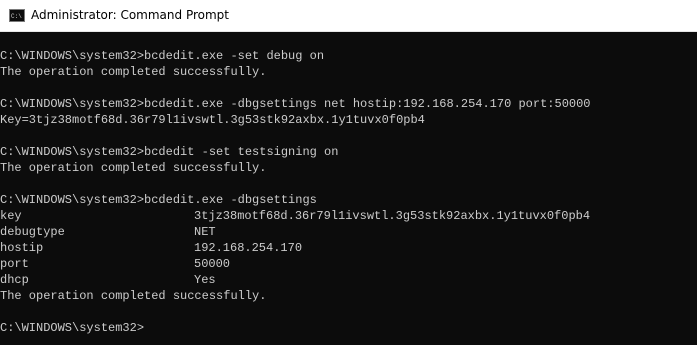  What do you see at coordinates (22, 248) in the screenshot?
I see `setting-key: hostip` at bounding box center [22, 248].